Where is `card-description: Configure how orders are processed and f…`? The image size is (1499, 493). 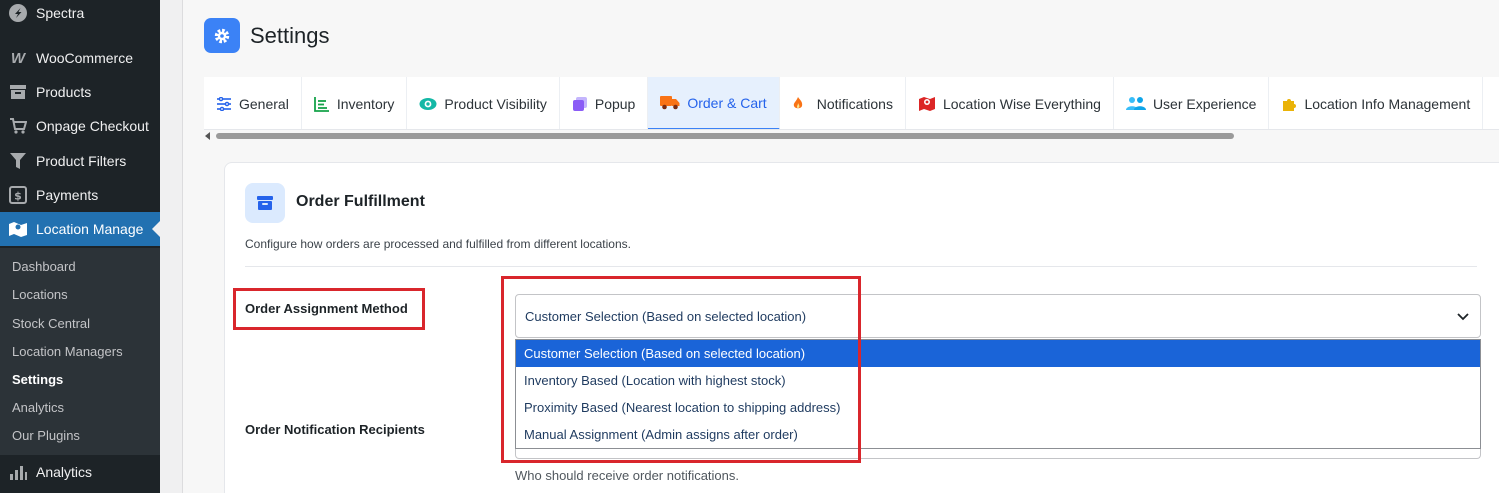 card-description: Configure how orders are processed and f… is located at coordinates (438, 244).